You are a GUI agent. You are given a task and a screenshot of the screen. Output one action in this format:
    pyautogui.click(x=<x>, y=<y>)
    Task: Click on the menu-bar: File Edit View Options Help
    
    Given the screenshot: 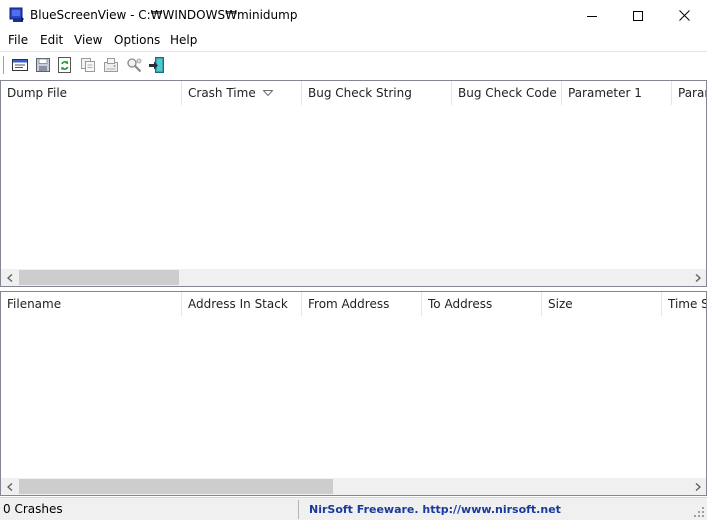 What is the action you would take?
    pyautogui.click(x=353, y=41)
    